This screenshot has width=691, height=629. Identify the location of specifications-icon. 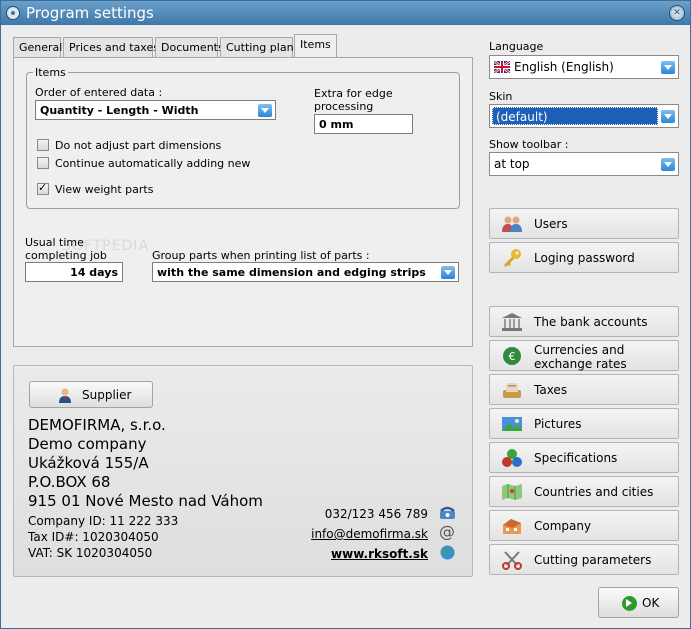
(512, 458).